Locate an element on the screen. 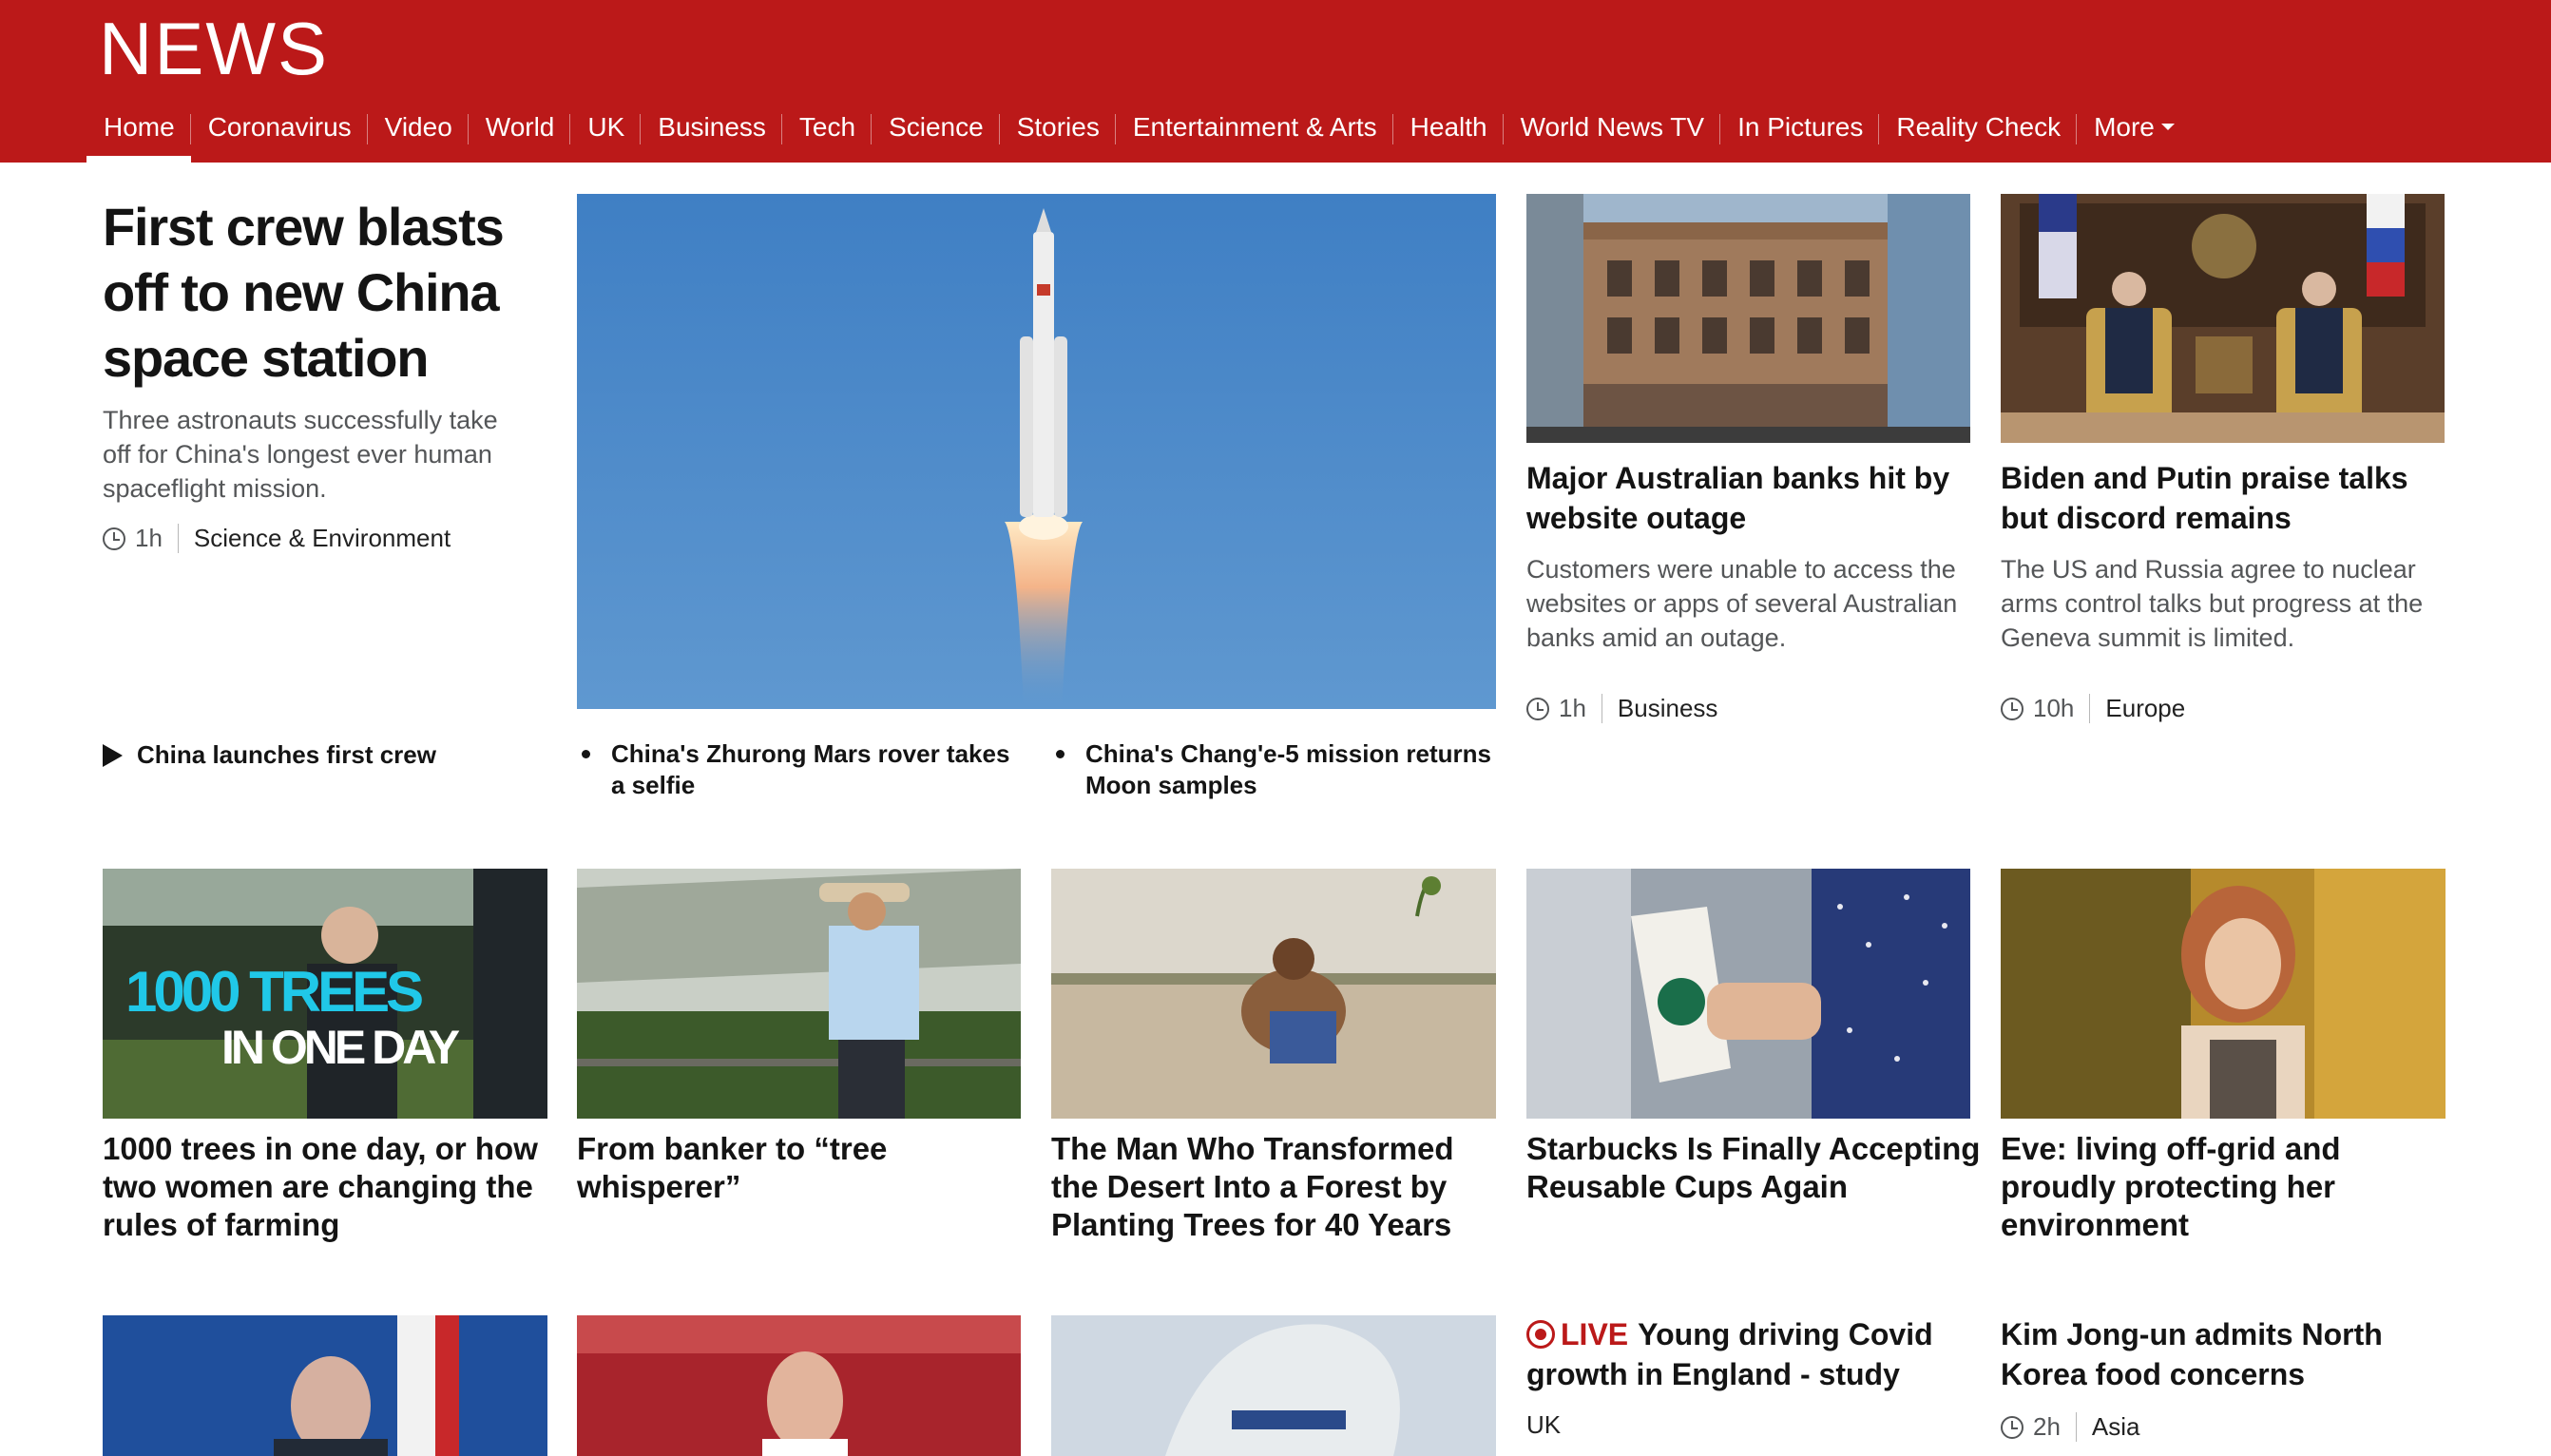  nav-stories: Stories is located at coordinates (1058, 132).